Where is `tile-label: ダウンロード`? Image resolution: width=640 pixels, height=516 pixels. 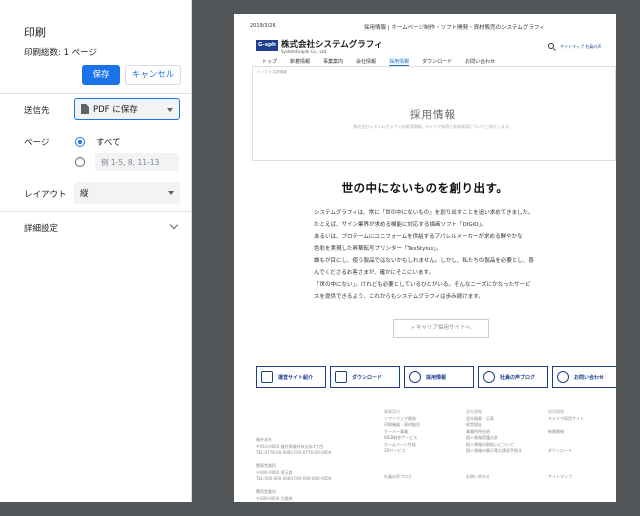
tile-label: ダウンロード is located at coordinates (367, 377).